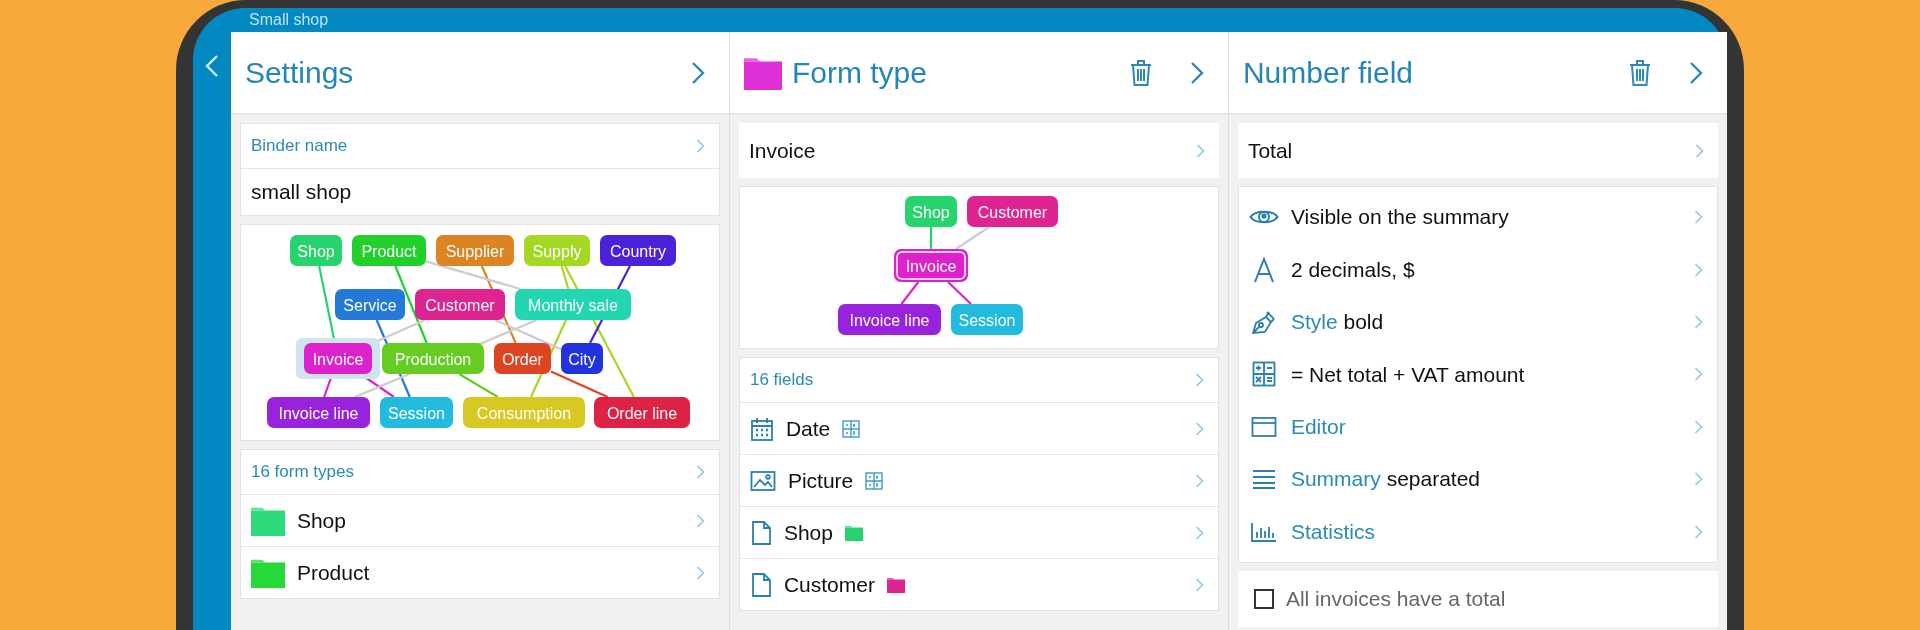 Image resolution: width=1920 pixels, height=630 pixels. I want to click on checkbox, so click(1263, 598).